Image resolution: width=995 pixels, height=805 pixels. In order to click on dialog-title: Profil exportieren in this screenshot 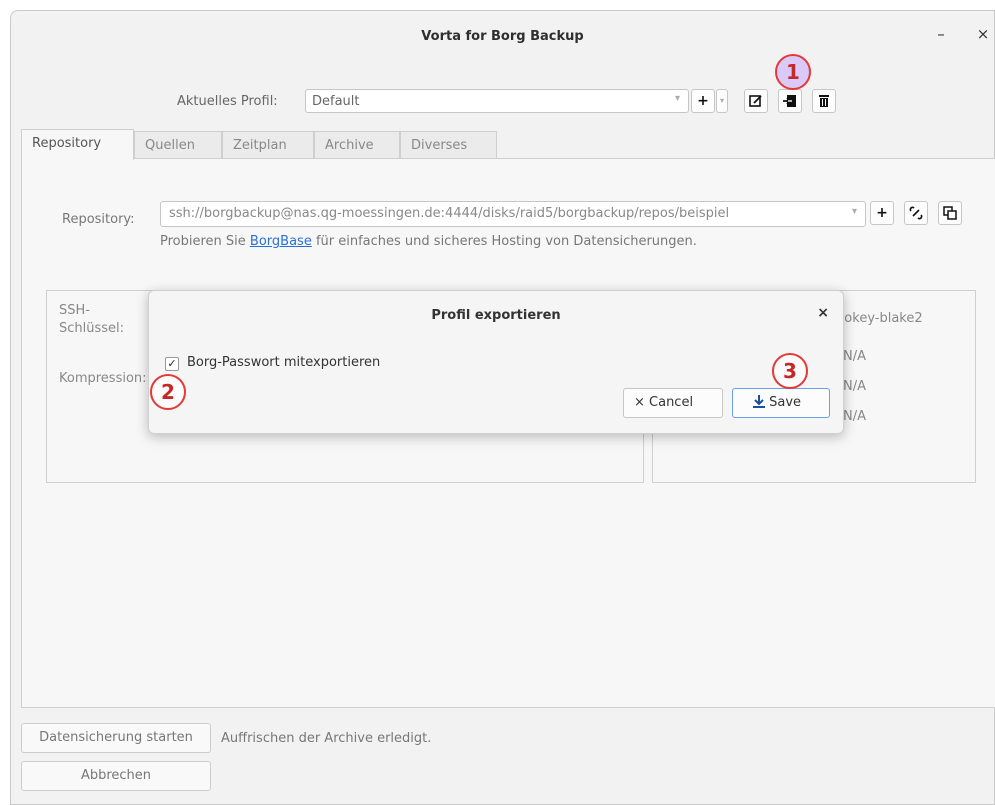, I will do `click(496, 315)`.